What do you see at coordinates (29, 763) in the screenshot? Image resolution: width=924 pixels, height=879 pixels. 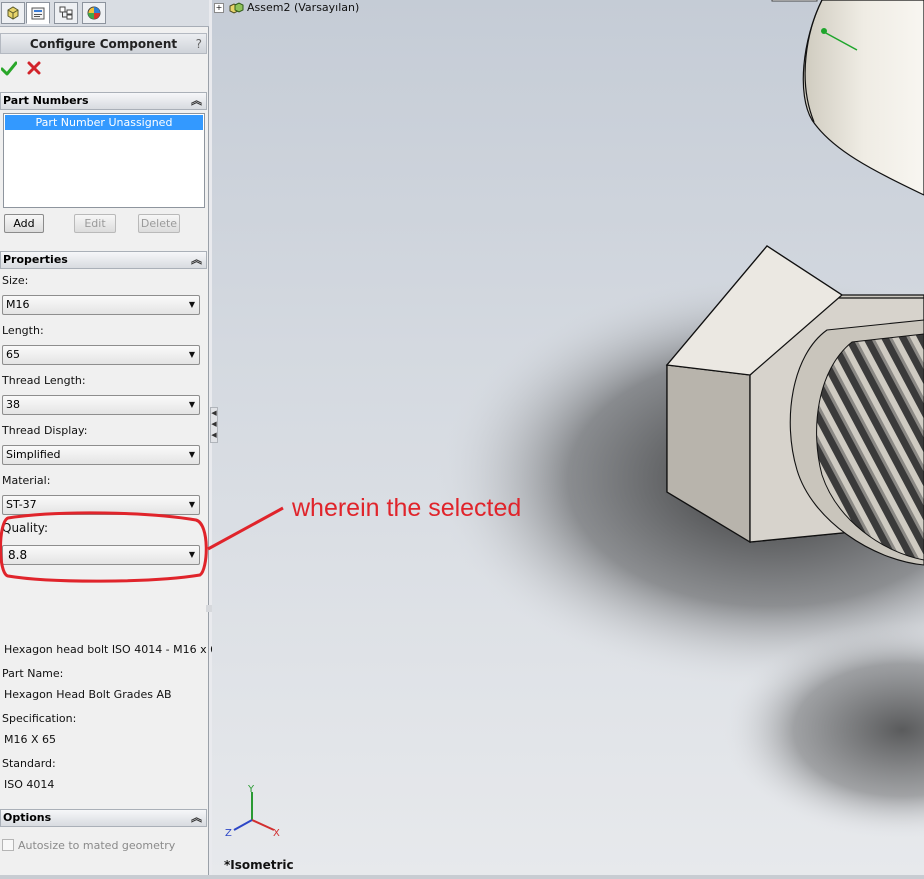 I see `standard-label: Standard:` at bounding box center [29, 763].